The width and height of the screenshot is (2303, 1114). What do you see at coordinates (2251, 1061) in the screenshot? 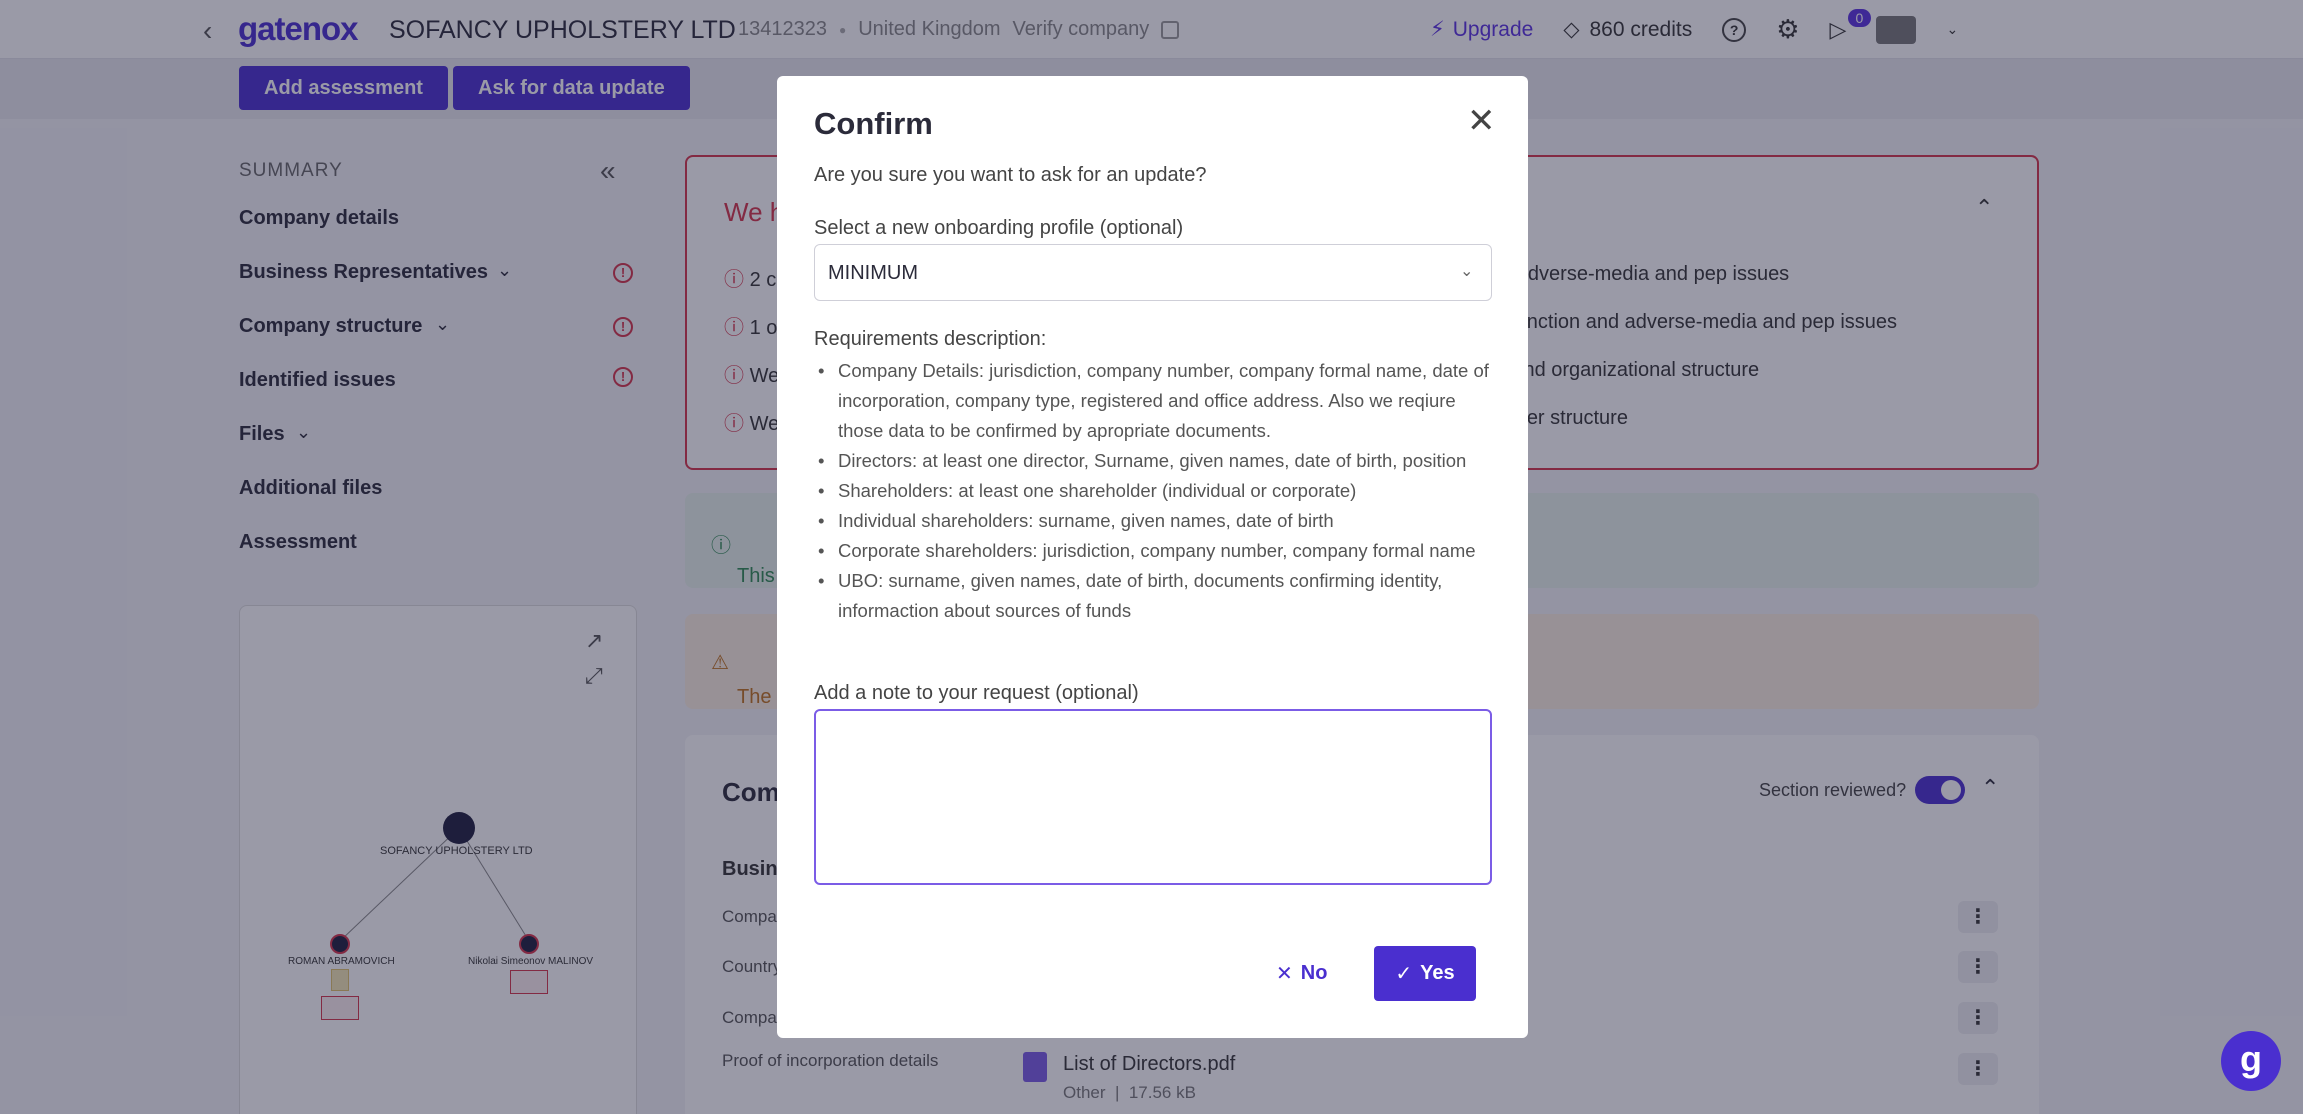
I see `chat-widget-button: g` at bounding box center [2251, 1061].